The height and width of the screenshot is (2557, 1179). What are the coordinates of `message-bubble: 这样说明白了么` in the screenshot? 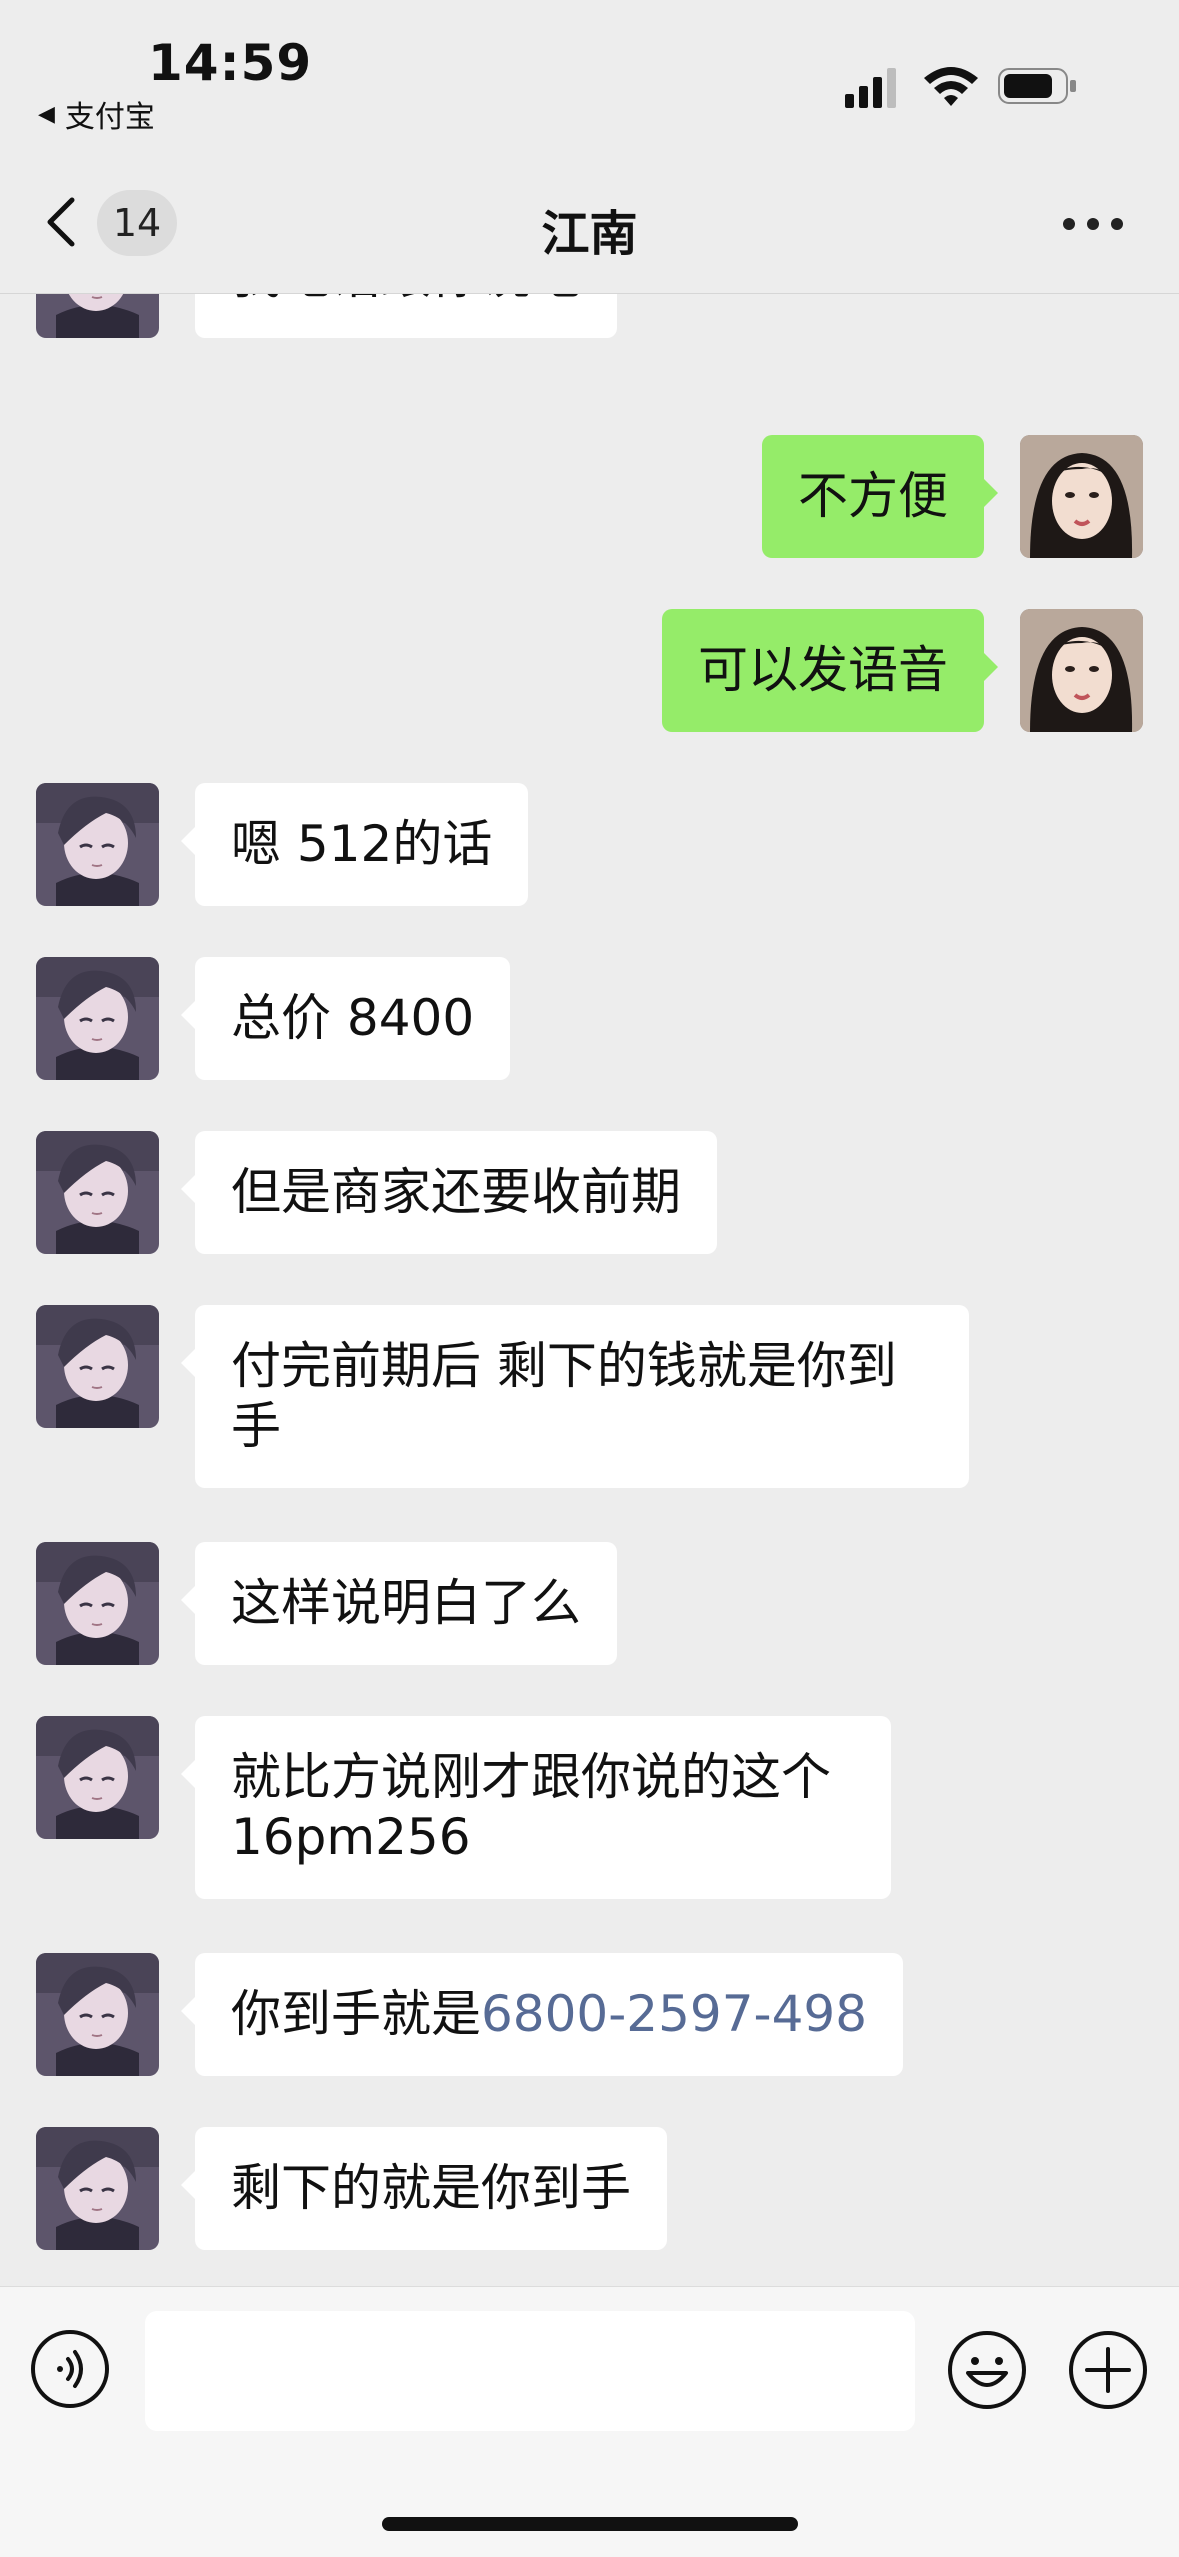 It's located at (399, 1603).